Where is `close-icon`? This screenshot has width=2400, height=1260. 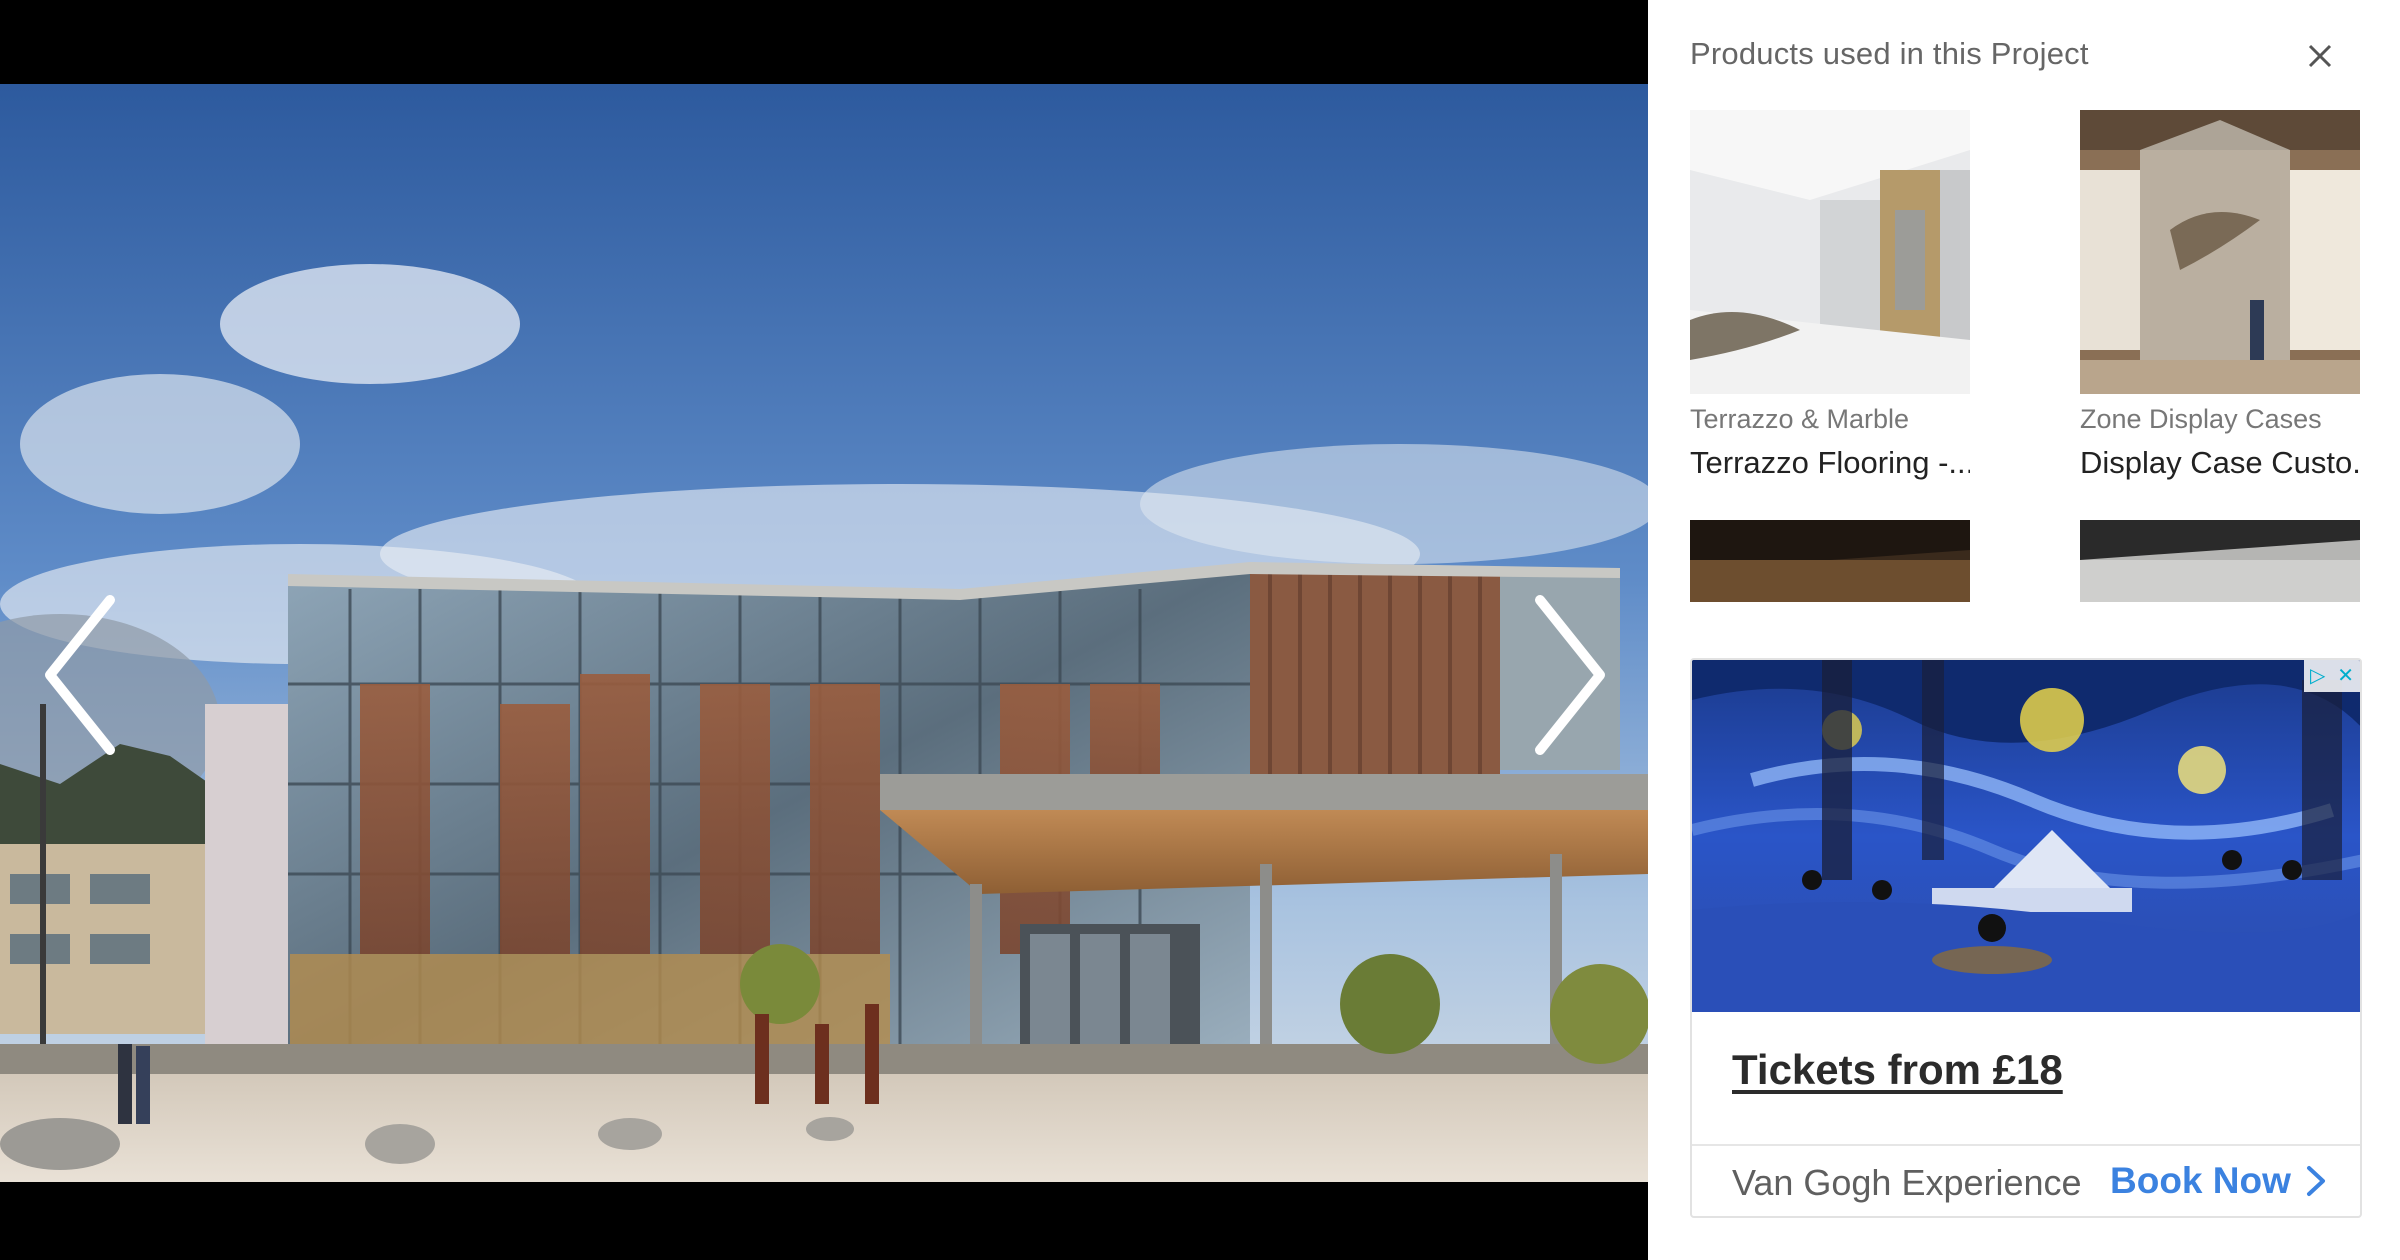 close-icon is located at coordinates (2320, 56).